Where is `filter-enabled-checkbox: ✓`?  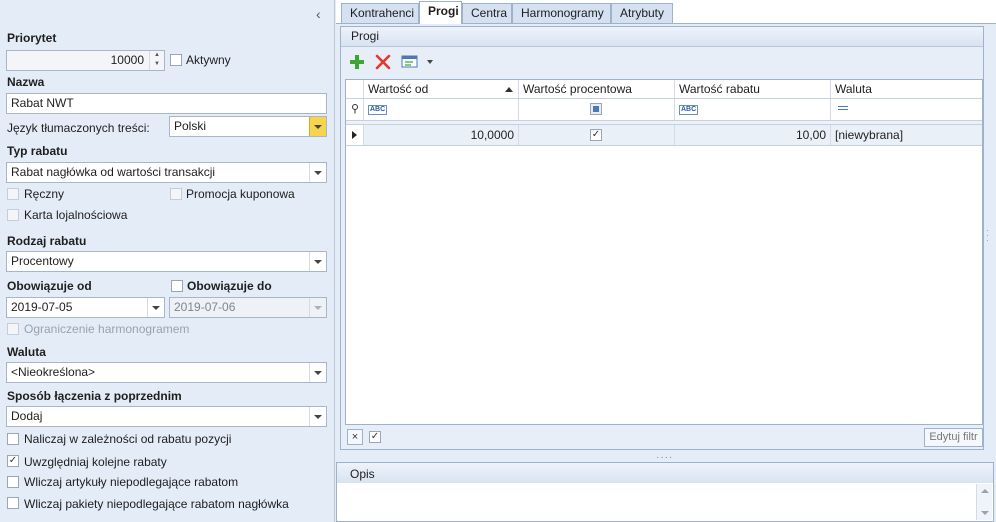 filter-enabled-checkbox: ✓ is located at coordinates (375, 437).